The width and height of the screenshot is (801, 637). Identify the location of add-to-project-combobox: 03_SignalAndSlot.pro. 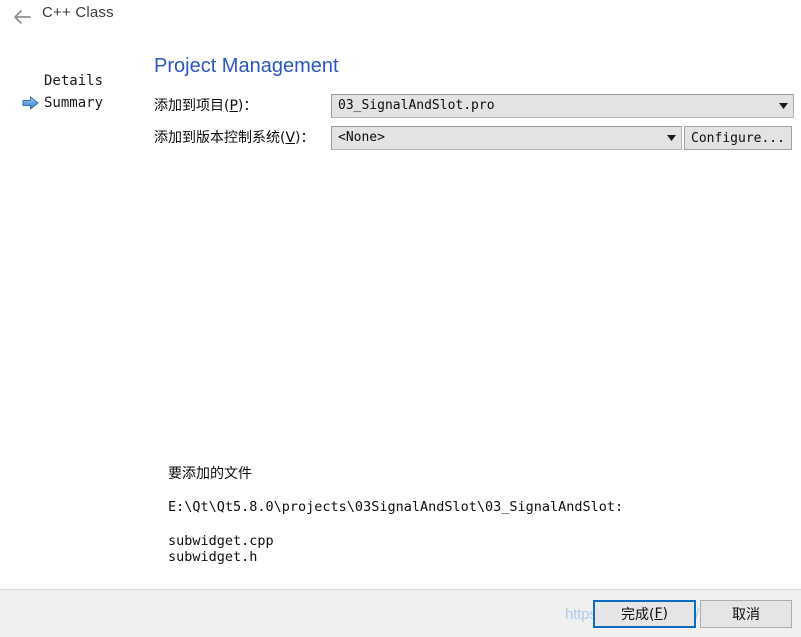
(562, 106).